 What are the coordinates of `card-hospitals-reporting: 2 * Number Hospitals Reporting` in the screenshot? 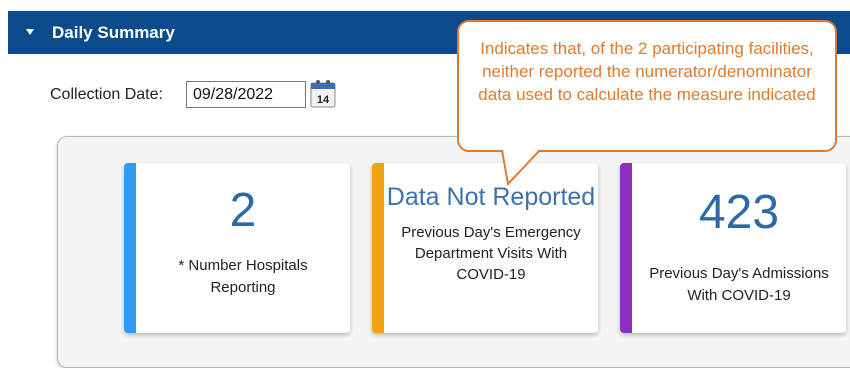 It's located at (237, 248).